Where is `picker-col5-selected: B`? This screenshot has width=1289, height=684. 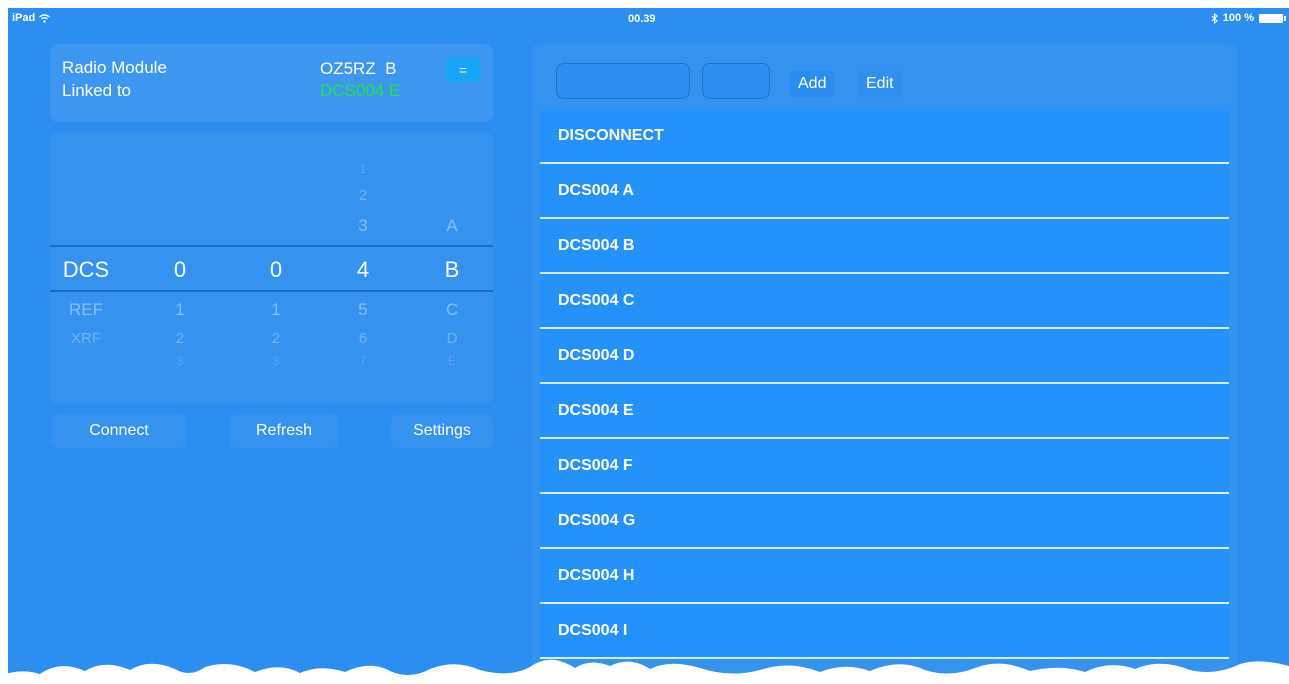
picker-col5-selected: B is located at coordinates (452, 270).